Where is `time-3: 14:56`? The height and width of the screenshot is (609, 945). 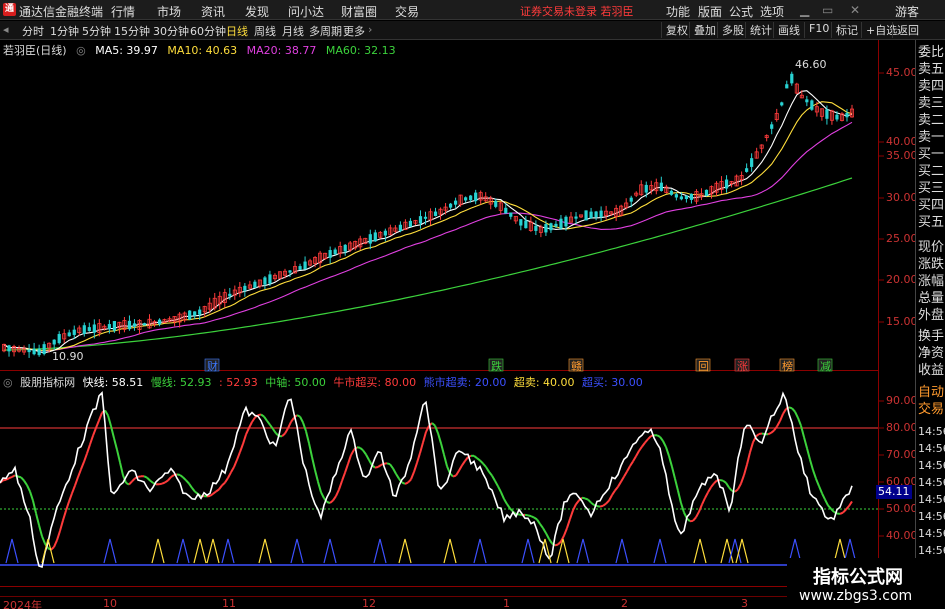
time-3: 14:56 is located at coordinates (931, 465).